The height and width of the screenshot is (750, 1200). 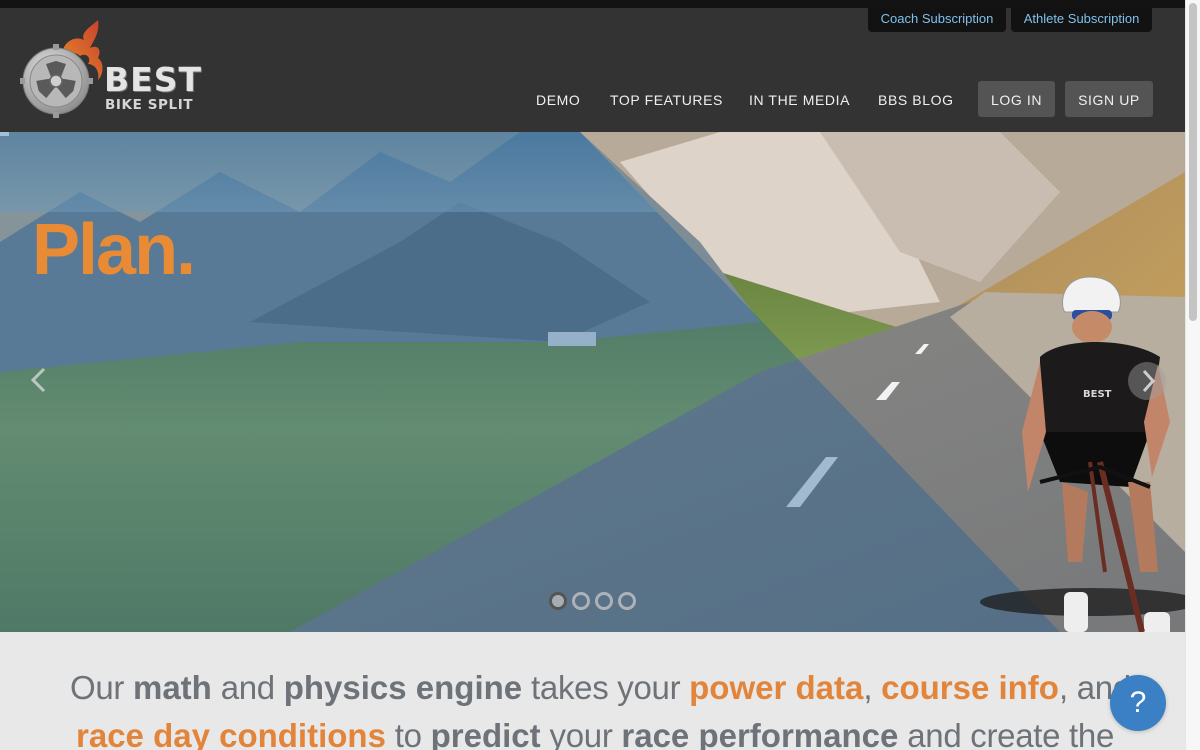 I want to click on chevron-left-icon, so click(x=38, y=380).